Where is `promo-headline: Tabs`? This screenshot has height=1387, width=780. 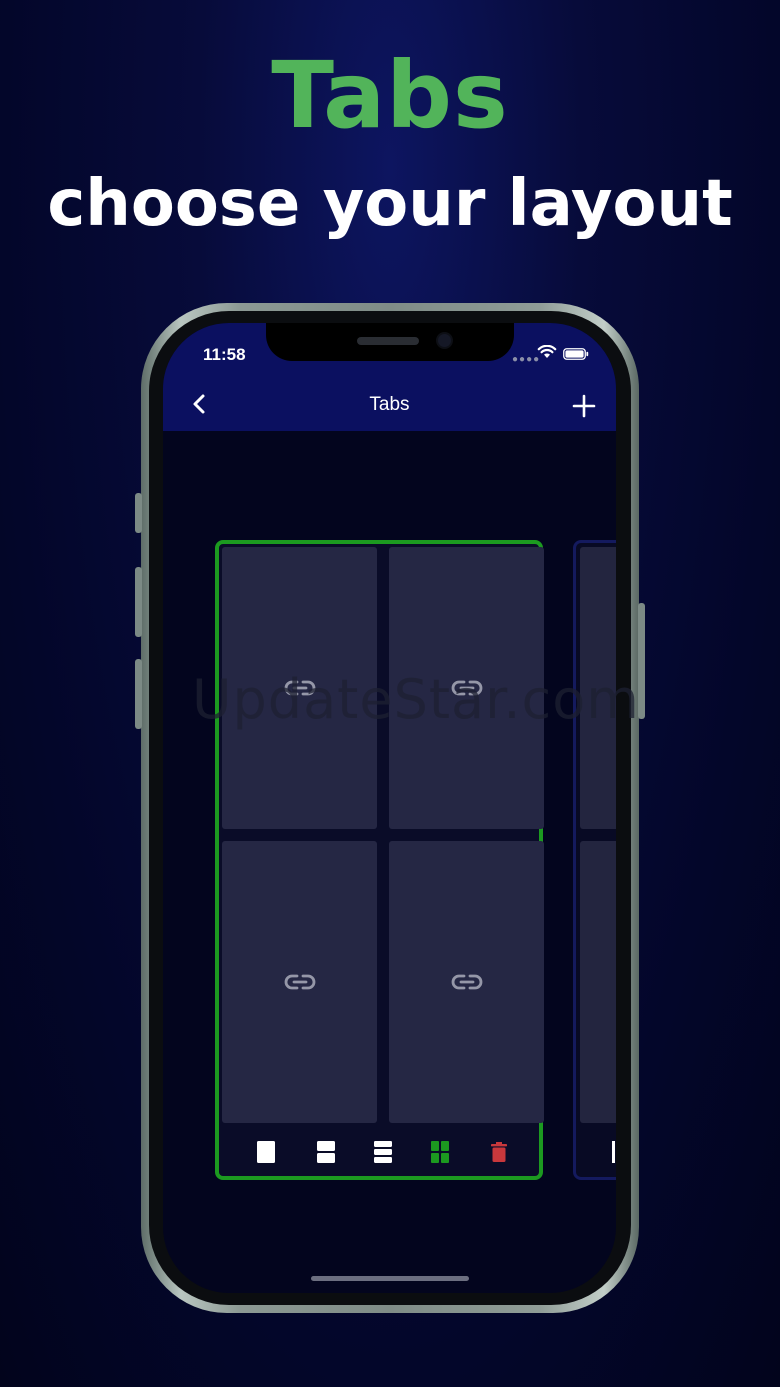 promo-headline: Tabs is located at coordinates (390, 95).